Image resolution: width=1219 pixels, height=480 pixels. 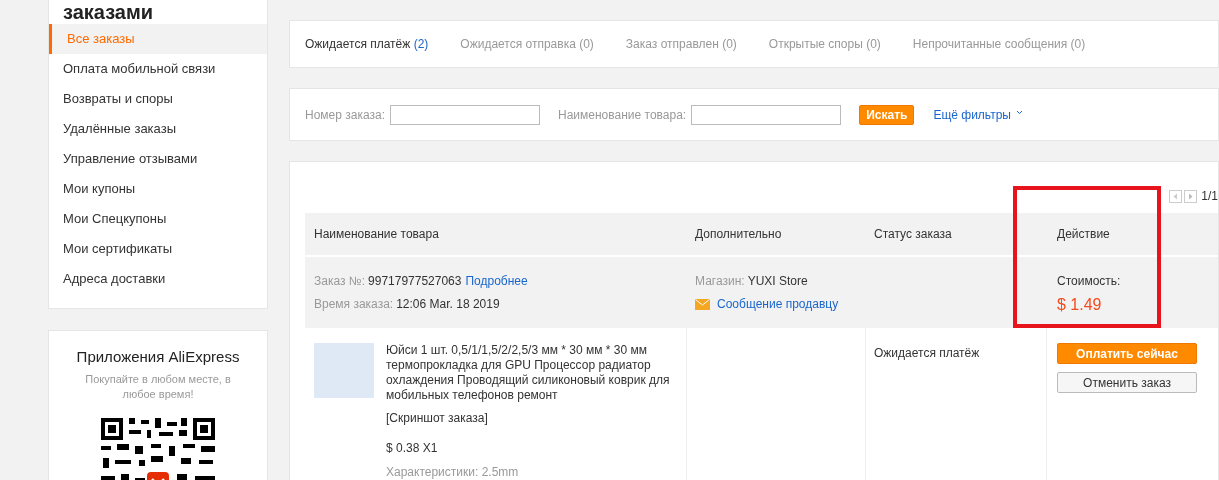 What do you see at coordinates (158, 129) in the screenshot?
I see `sidebar-item: Удалённые заказы` at bounding box center [158, 129].